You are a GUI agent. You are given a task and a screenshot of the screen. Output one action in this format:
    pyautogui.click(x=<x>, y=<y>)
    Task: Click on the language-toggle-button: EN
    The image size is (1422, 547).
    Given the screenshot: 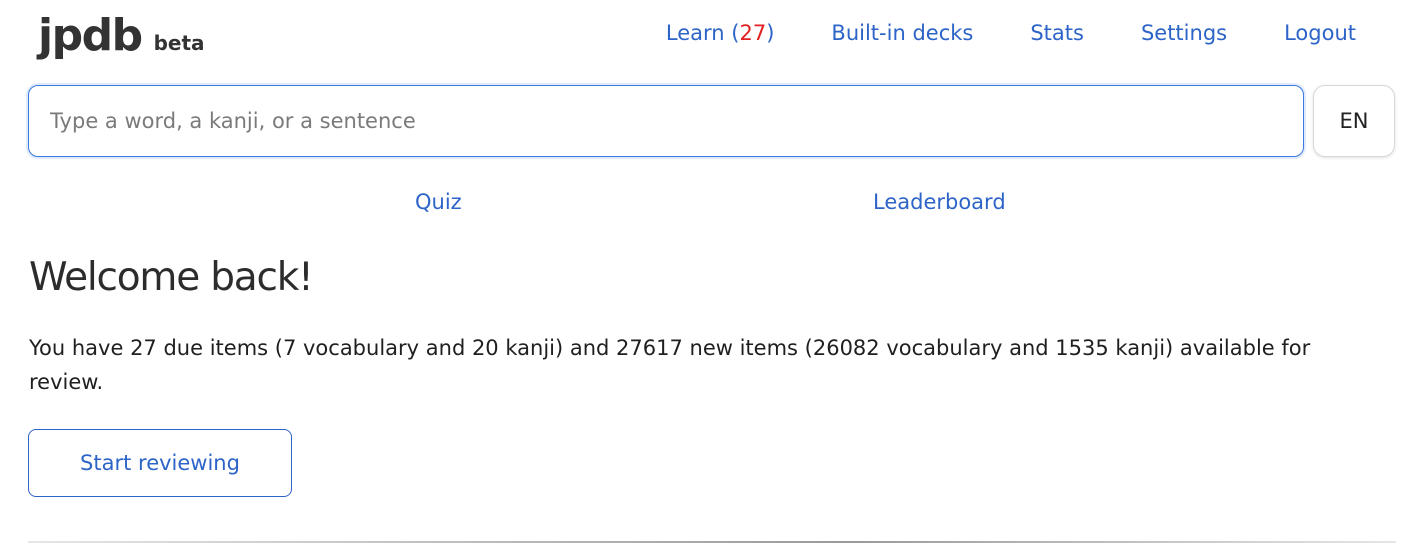 What is the action you would take?
    pyautogui.click(x=1354, y=121)
    